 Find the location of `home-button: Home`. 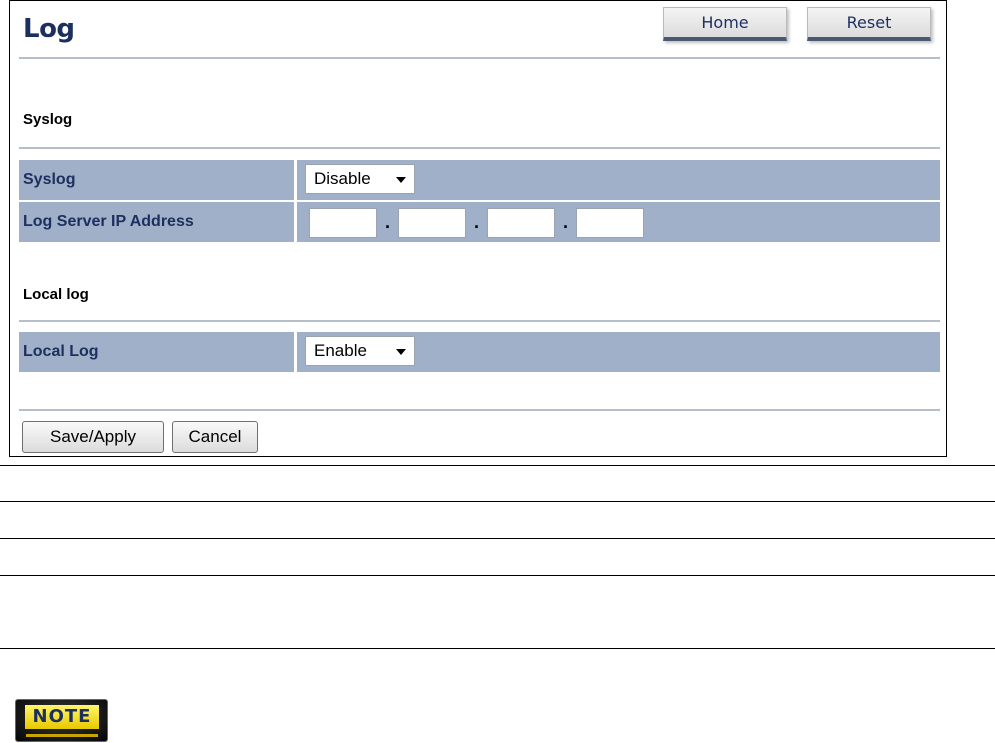

home-button: Home is located at coordinates (725, 24).